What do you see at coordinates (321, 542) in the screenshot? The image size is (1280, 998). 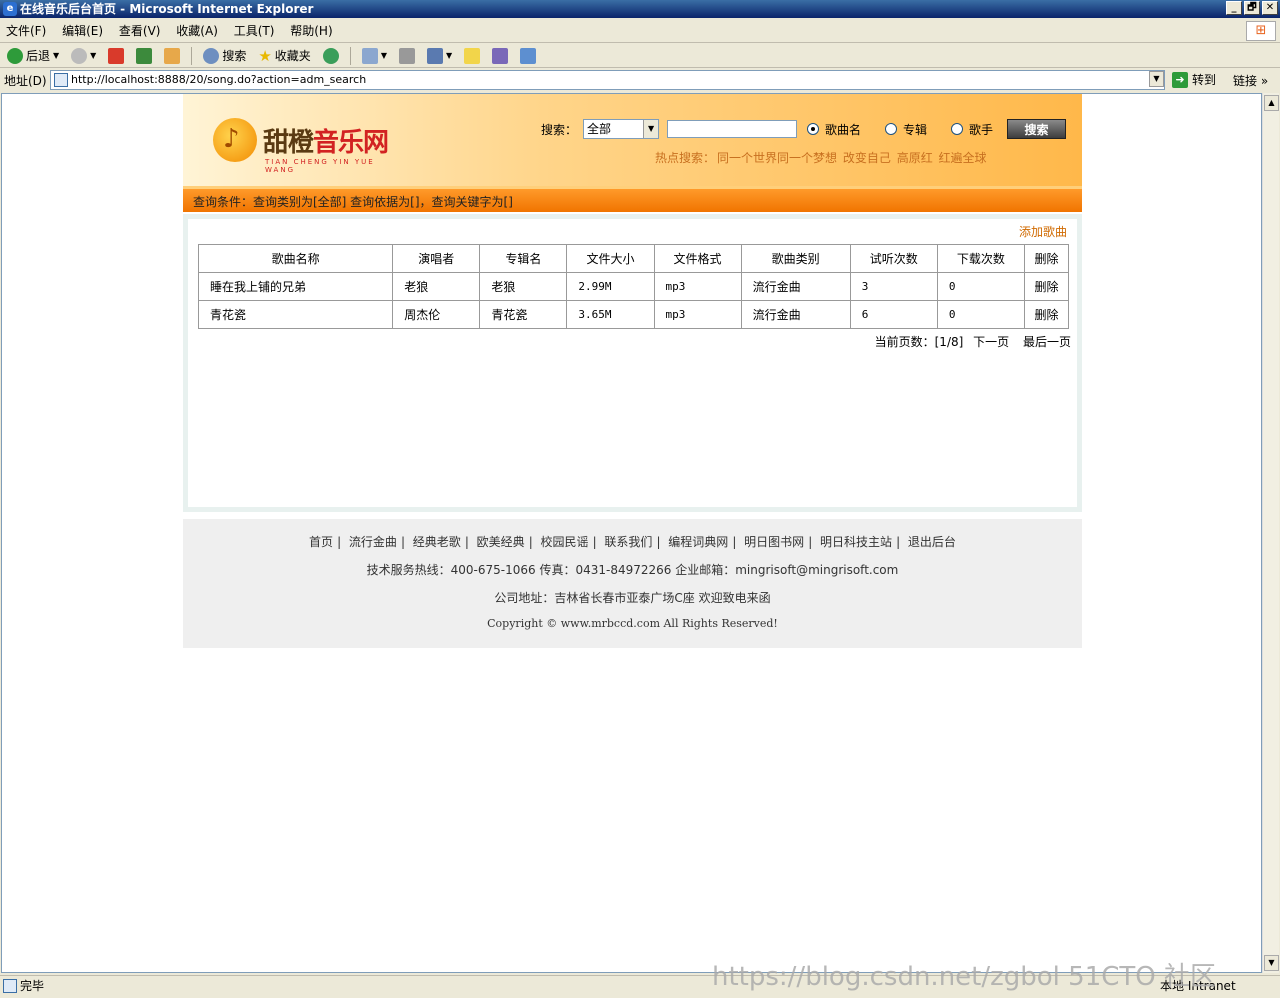 I see `footer-link-home: 首页` at bounding box center [321, 542].